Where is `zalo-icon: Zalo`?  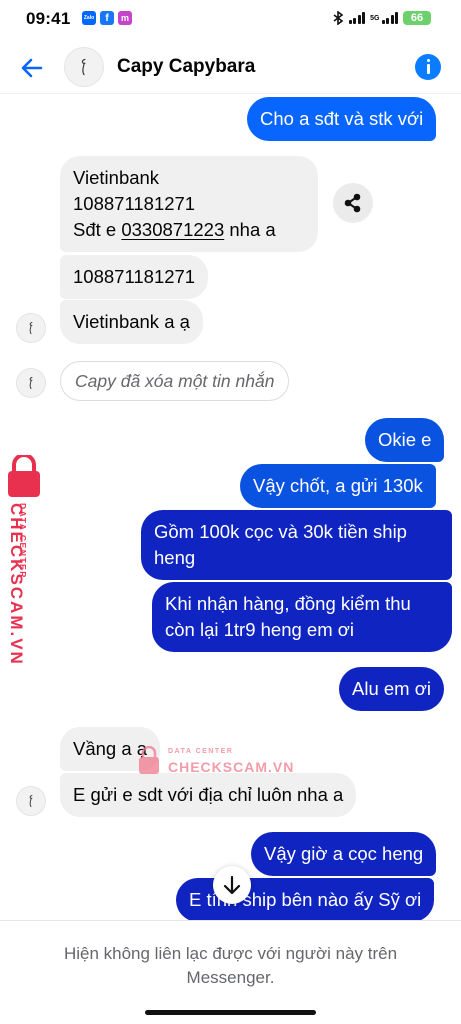 zalo-icon: Zalo is located at coordinates (89, 18).